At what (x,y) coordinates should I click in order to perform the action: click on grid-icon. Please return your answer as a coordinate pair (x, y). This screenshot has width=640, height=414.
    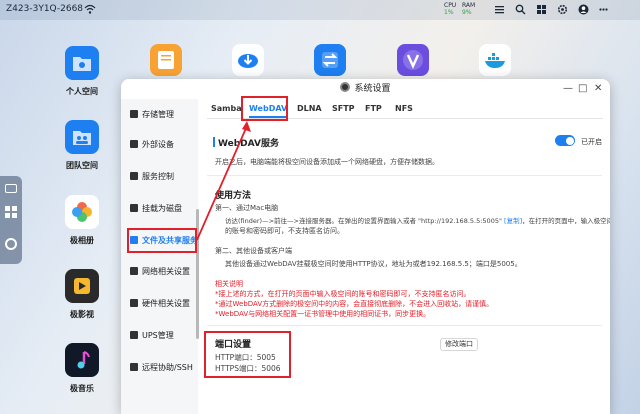
    Looking at the image, I should click on (541, 9).